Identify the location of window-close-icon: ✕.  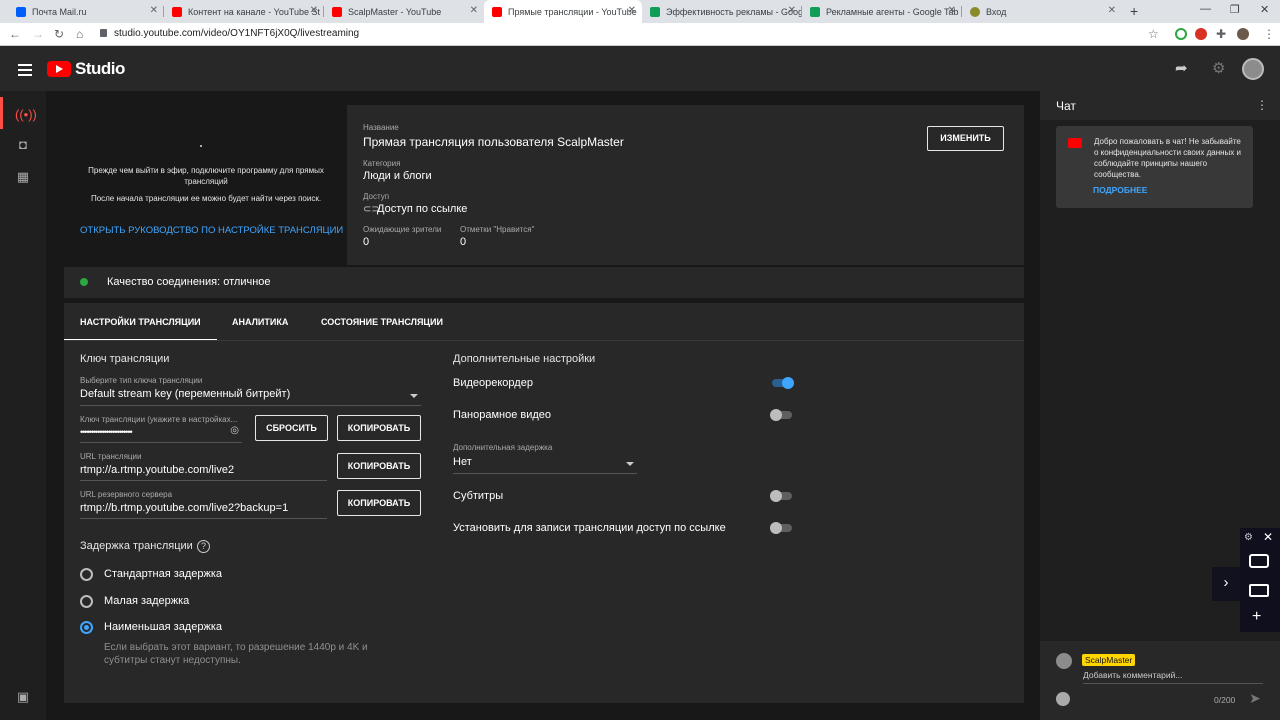
(1264, 9).